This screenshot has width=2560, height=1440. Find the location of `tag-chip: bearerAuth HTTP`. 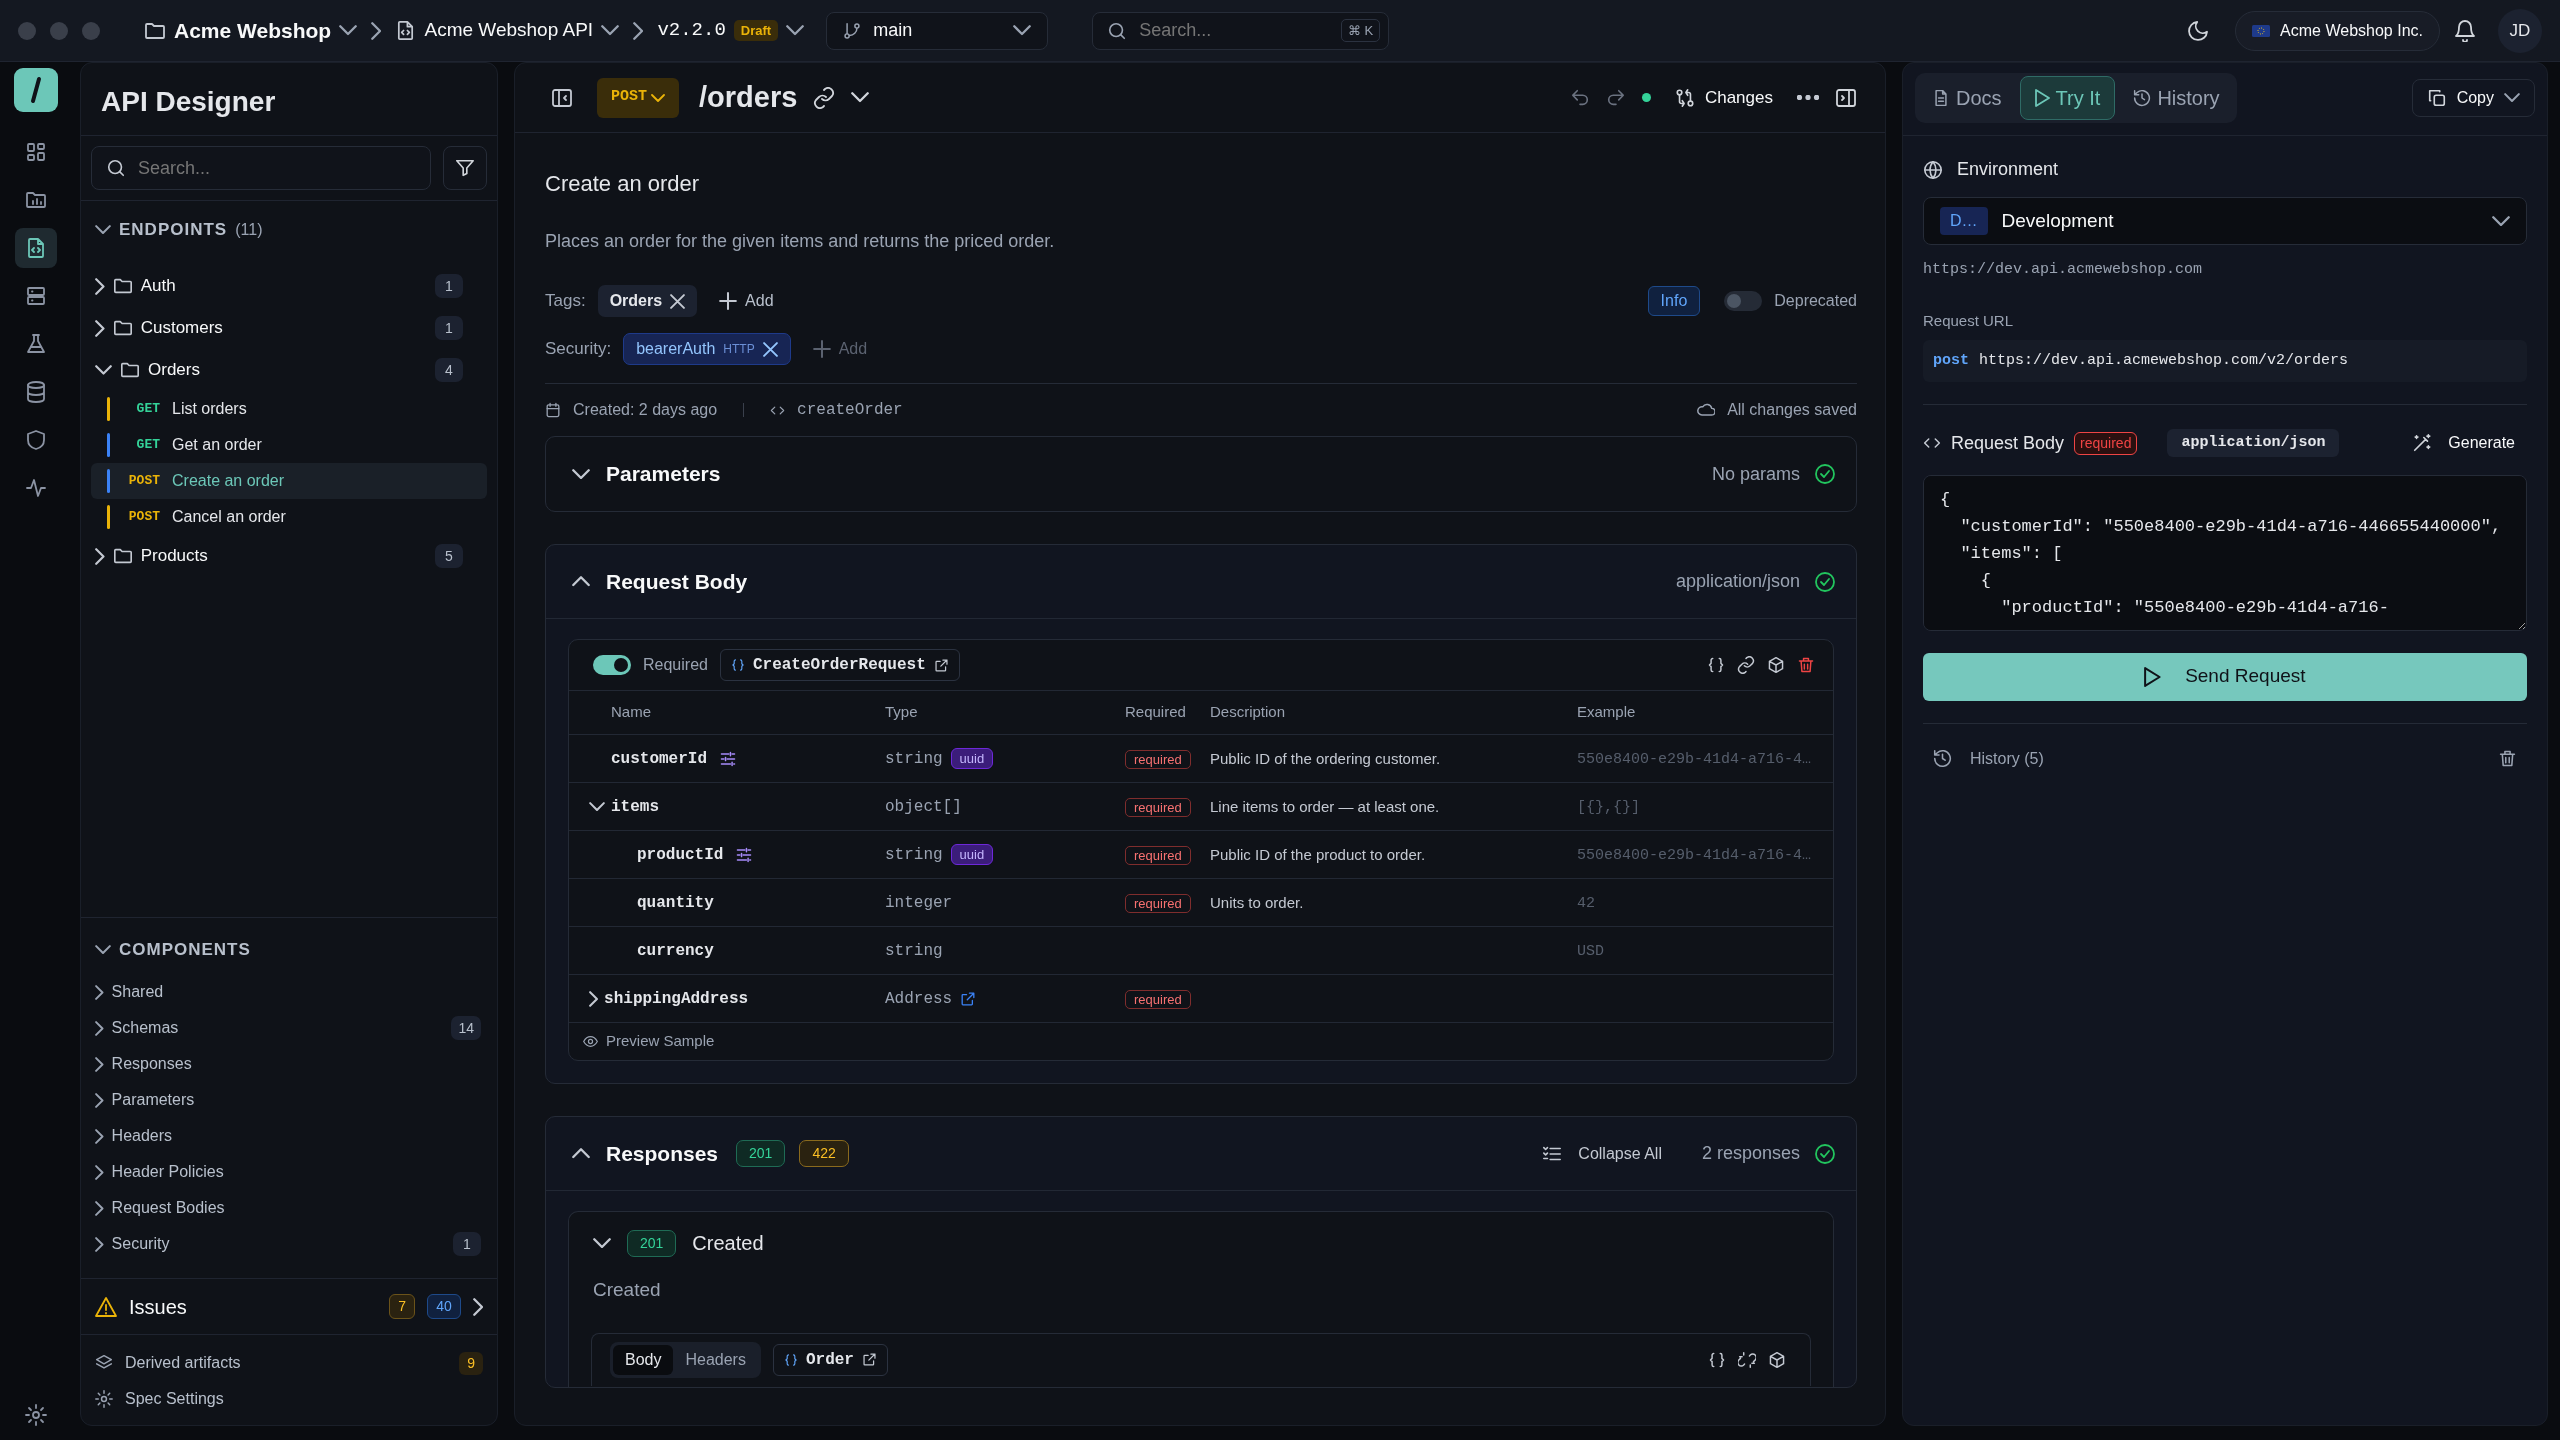

tag-chip: bearerAuth HTTP is located at coordinates (707, 349).